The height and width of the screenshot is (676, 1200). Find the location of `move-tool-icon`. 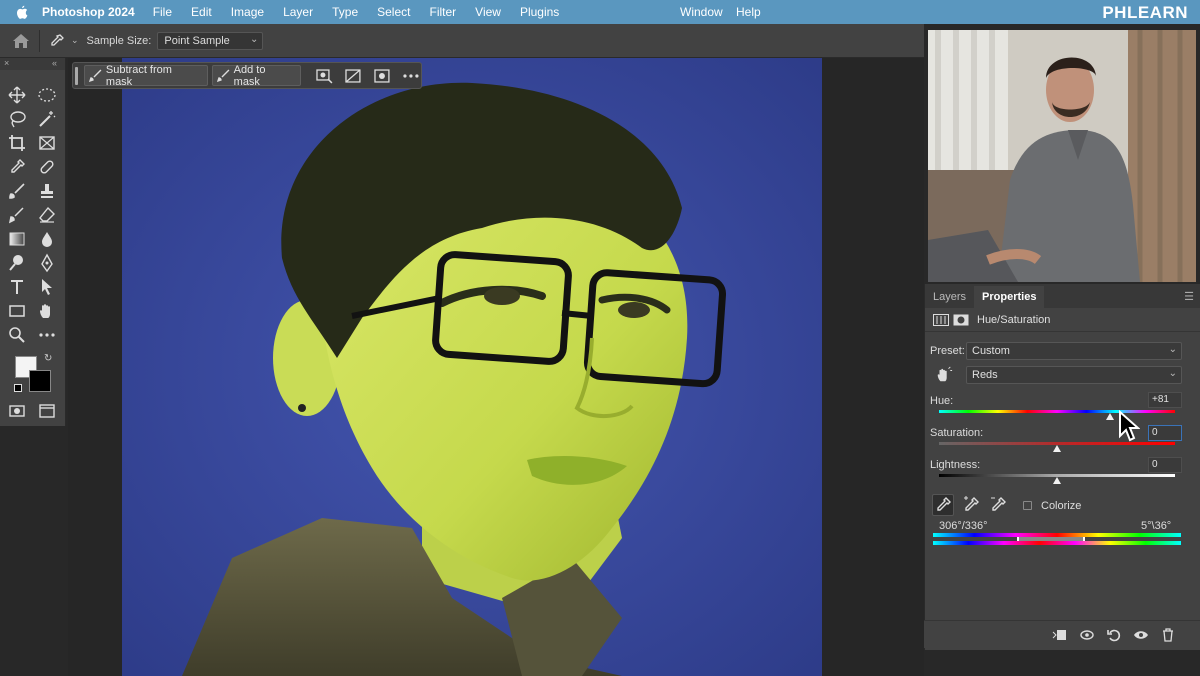

move-tool-icon is located at coordinates (17, 95).